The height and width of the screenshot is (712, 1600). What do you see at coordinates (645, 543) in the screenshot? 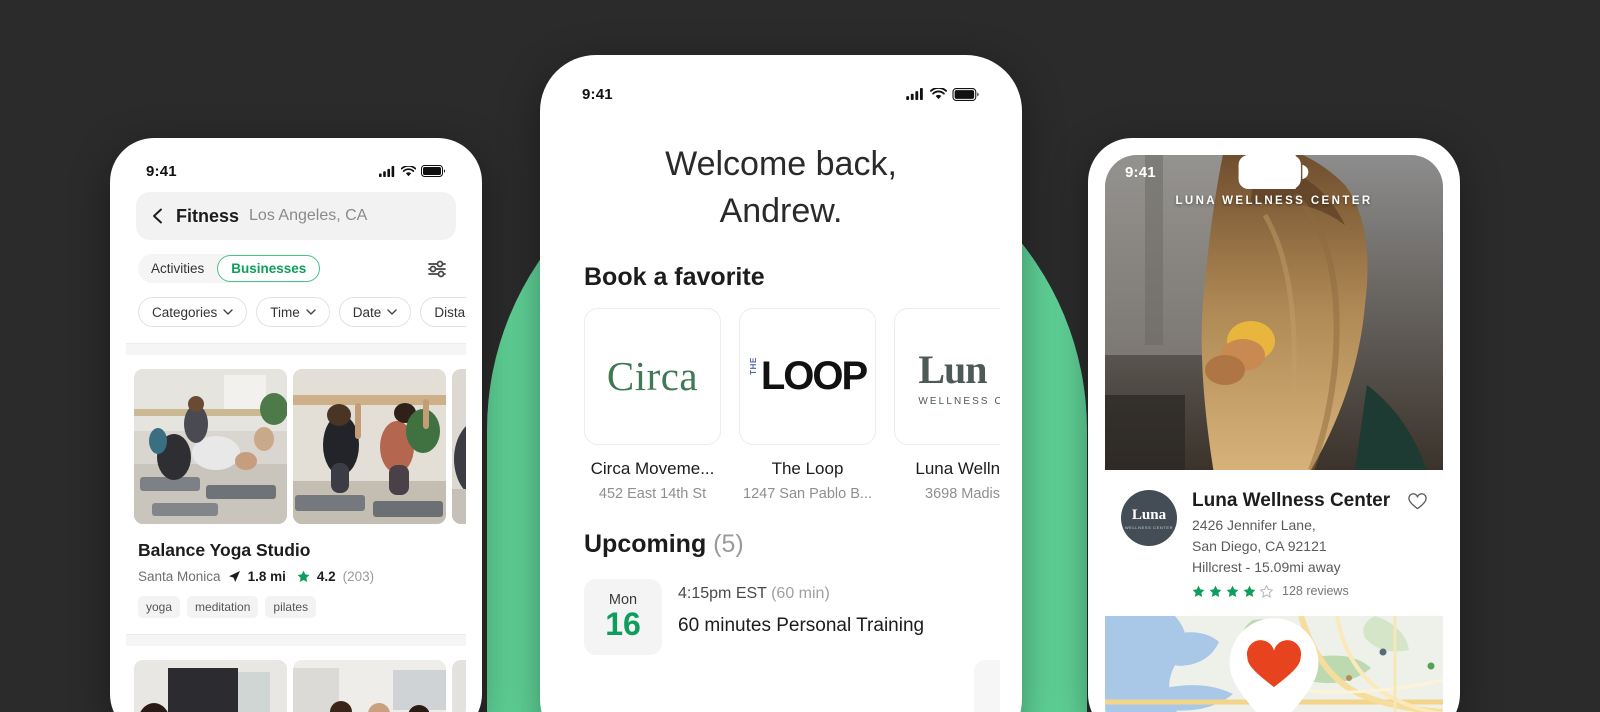
I see `upcoming-label: Upcoming` at bounding box center [645, 543].